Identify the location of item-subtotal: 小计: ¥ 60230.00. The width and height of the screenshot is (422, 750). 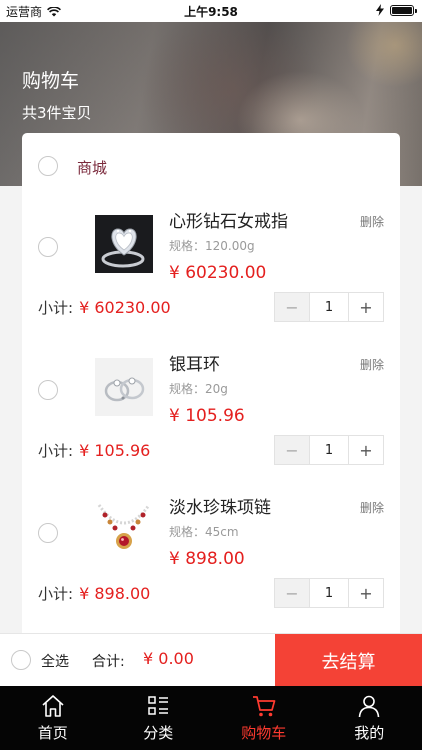
(104, 307).